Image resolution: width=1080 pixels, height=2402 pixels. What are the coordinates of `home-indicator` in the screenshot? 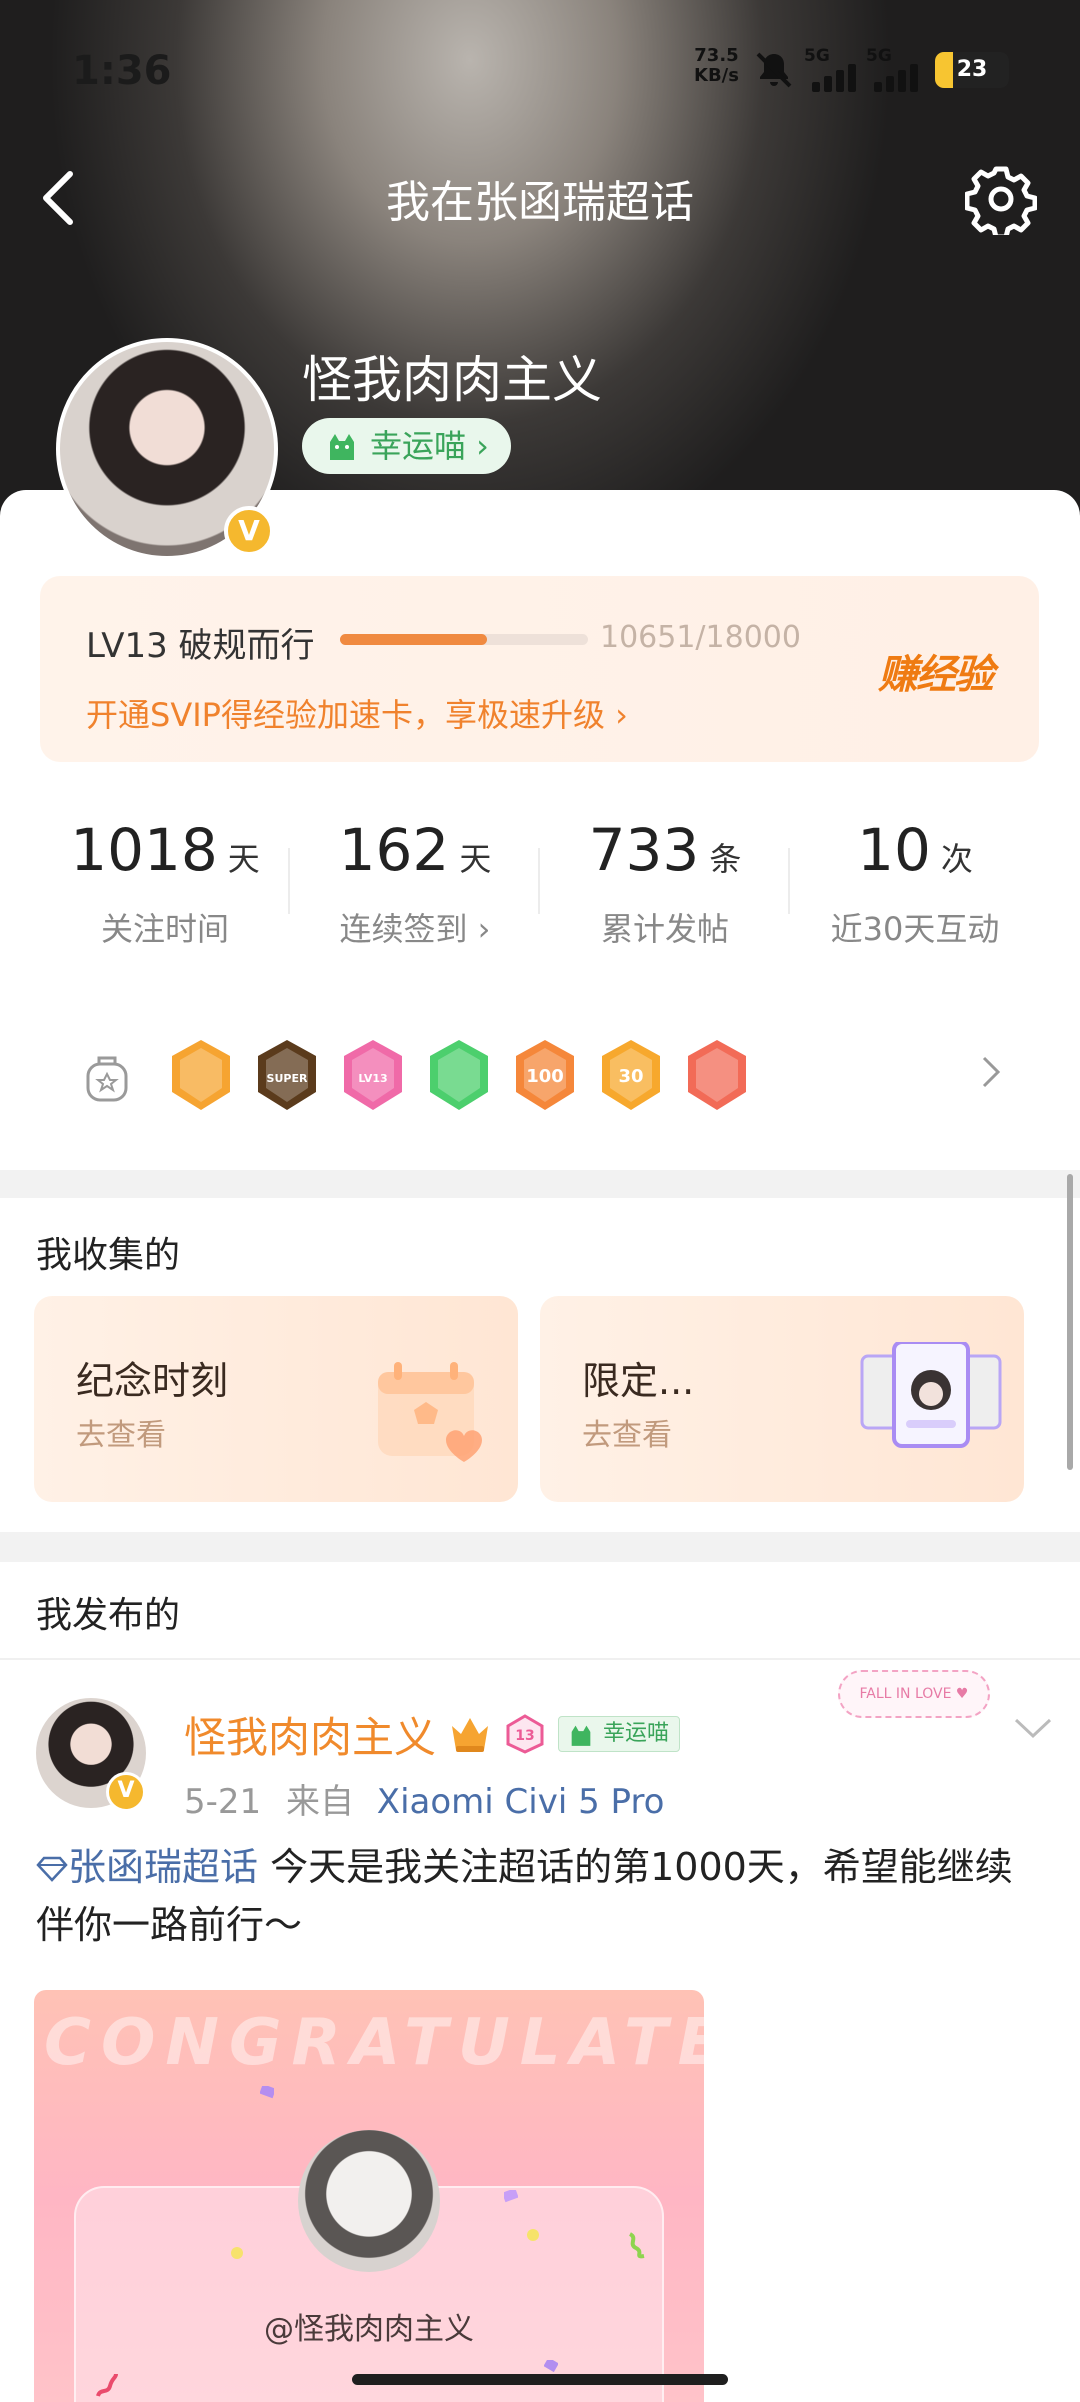 It's located at (540, 2379).